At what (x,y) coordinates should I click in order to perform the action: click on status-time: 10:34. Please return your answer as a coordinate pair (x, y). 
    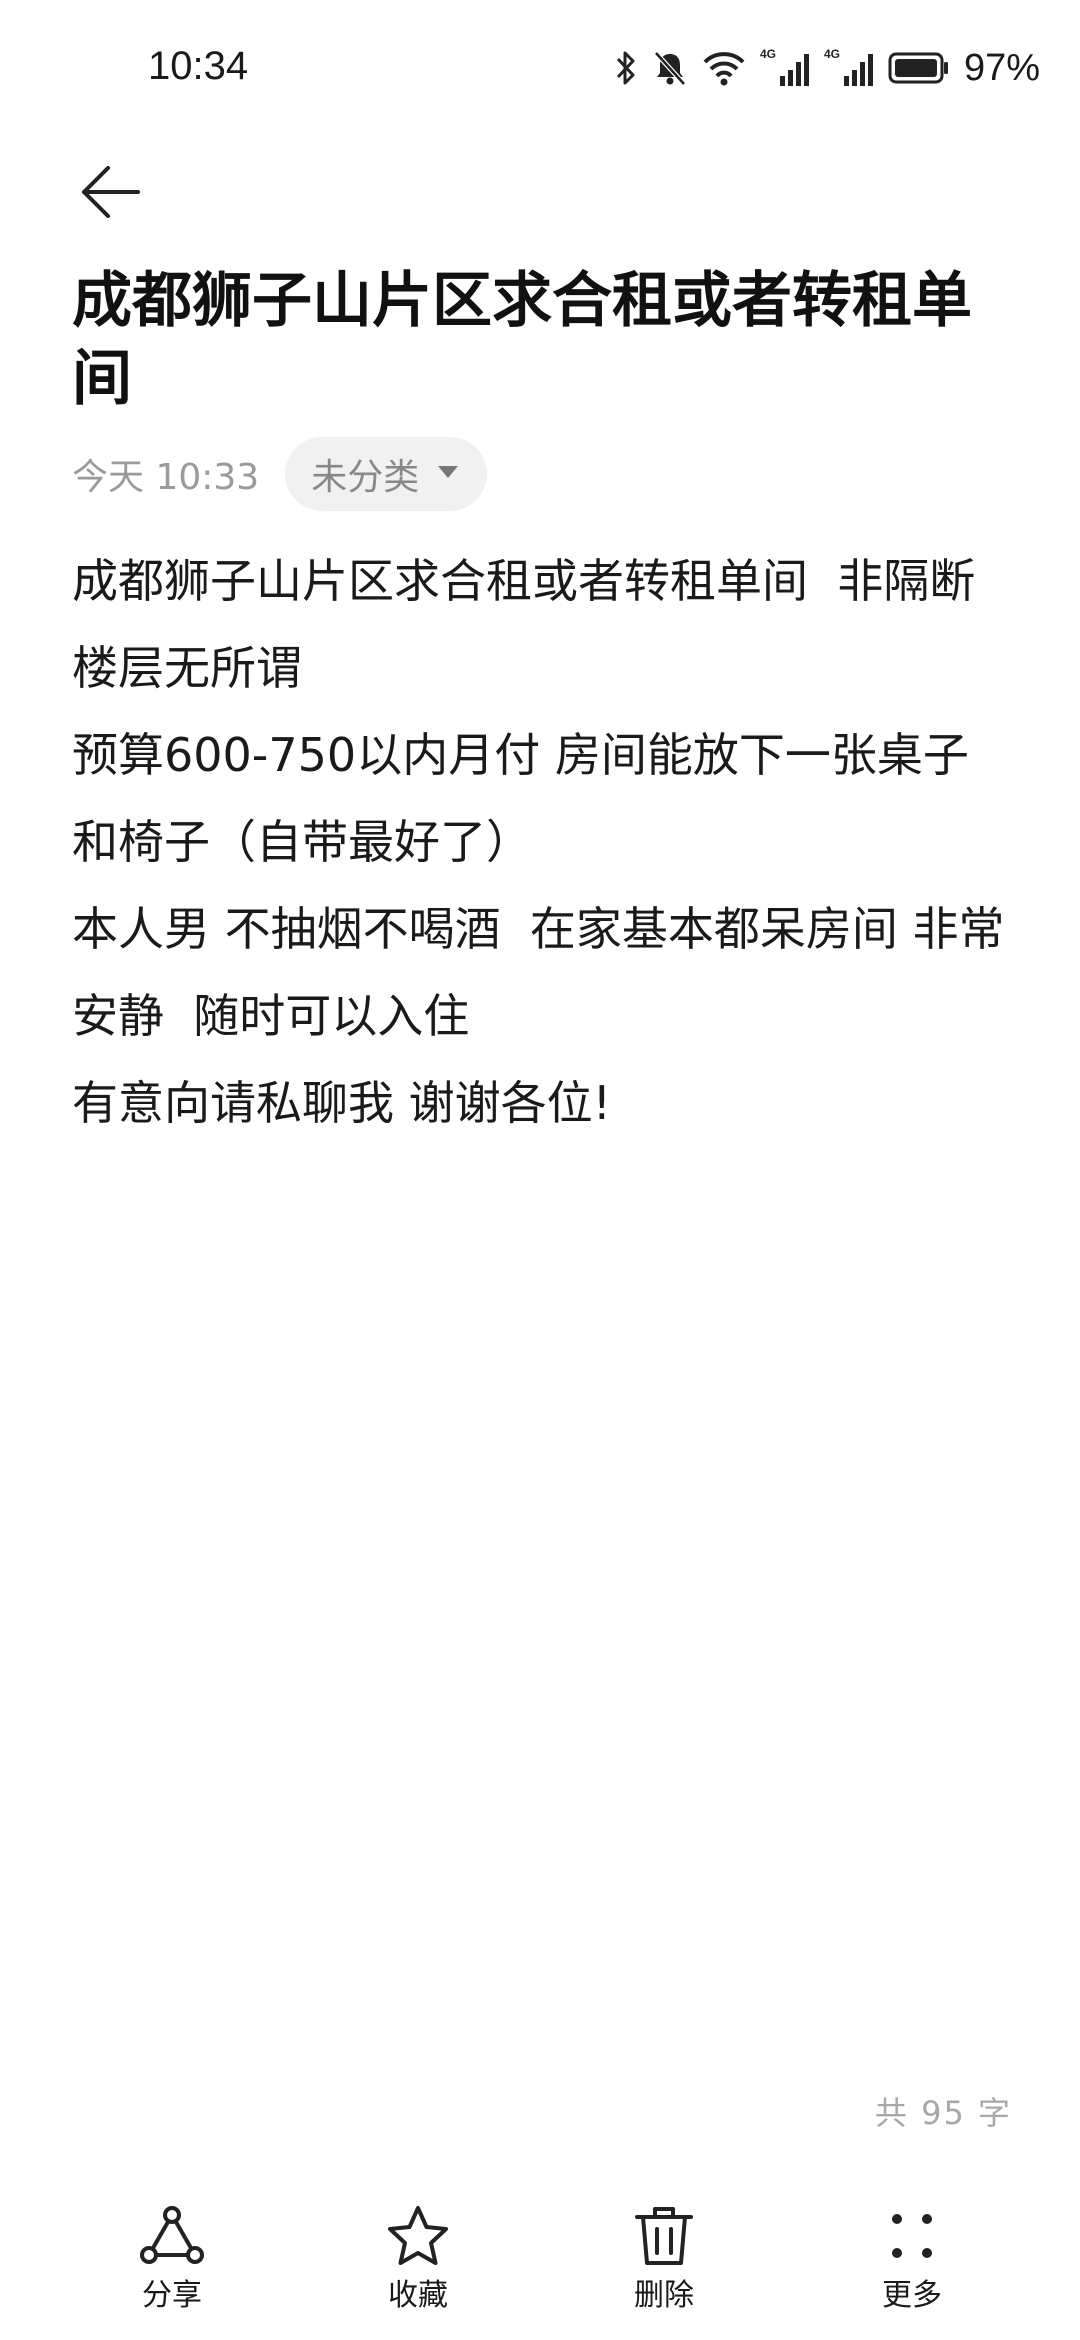
    Looking at the image, I should click on (198, 66).